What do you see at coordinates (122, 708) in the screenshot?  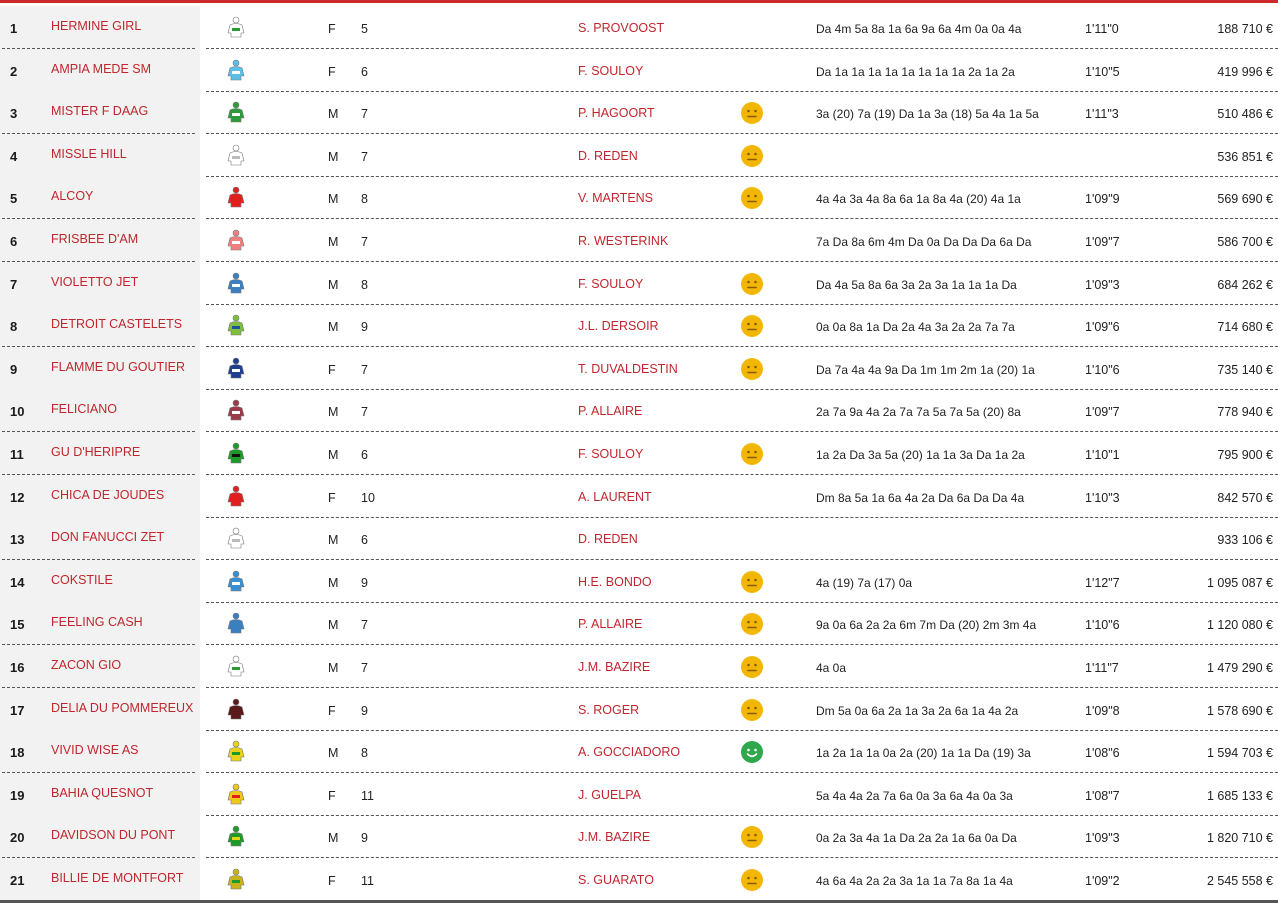 I see `horse-name-link: DELIA DU POMMEREUX` at bounding box center [122, 708].